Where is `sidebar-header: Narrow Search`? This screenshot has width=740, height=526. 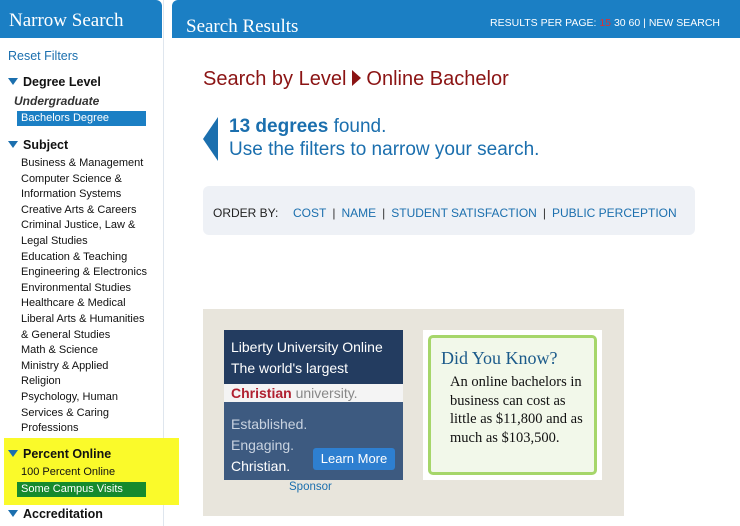 sidebar-header: Narrow Search is located at coordinates (81, 19).